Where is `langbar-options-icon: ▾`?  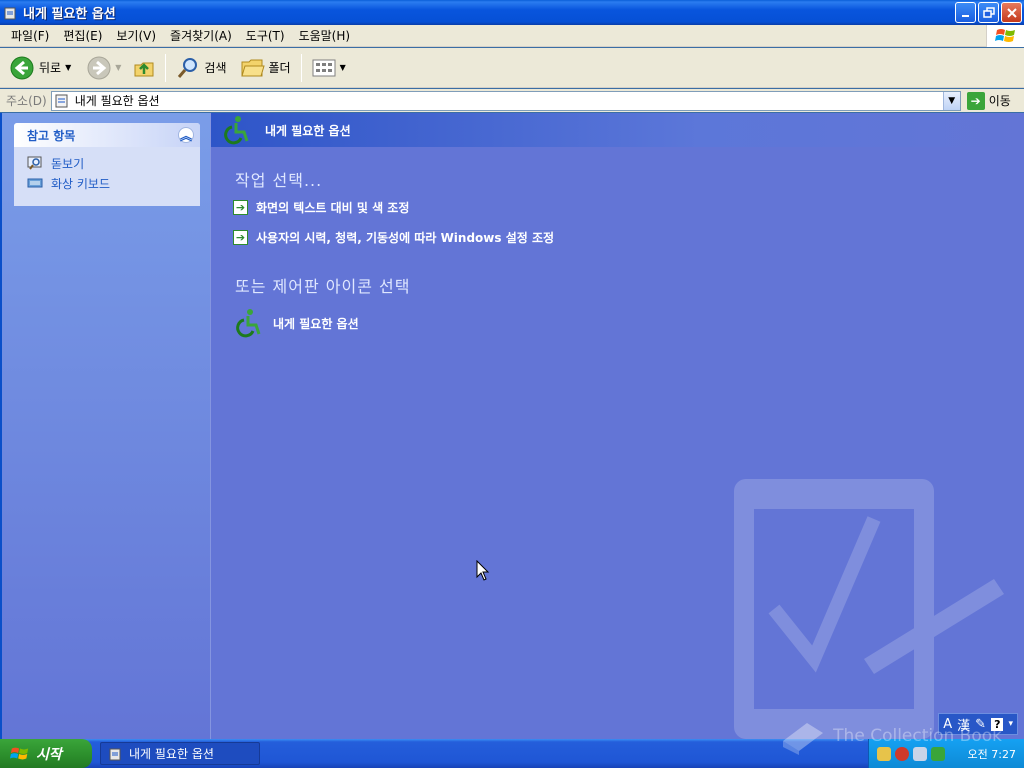 langbar-options-icon: ▾ is located at coordinates (1010, 724).